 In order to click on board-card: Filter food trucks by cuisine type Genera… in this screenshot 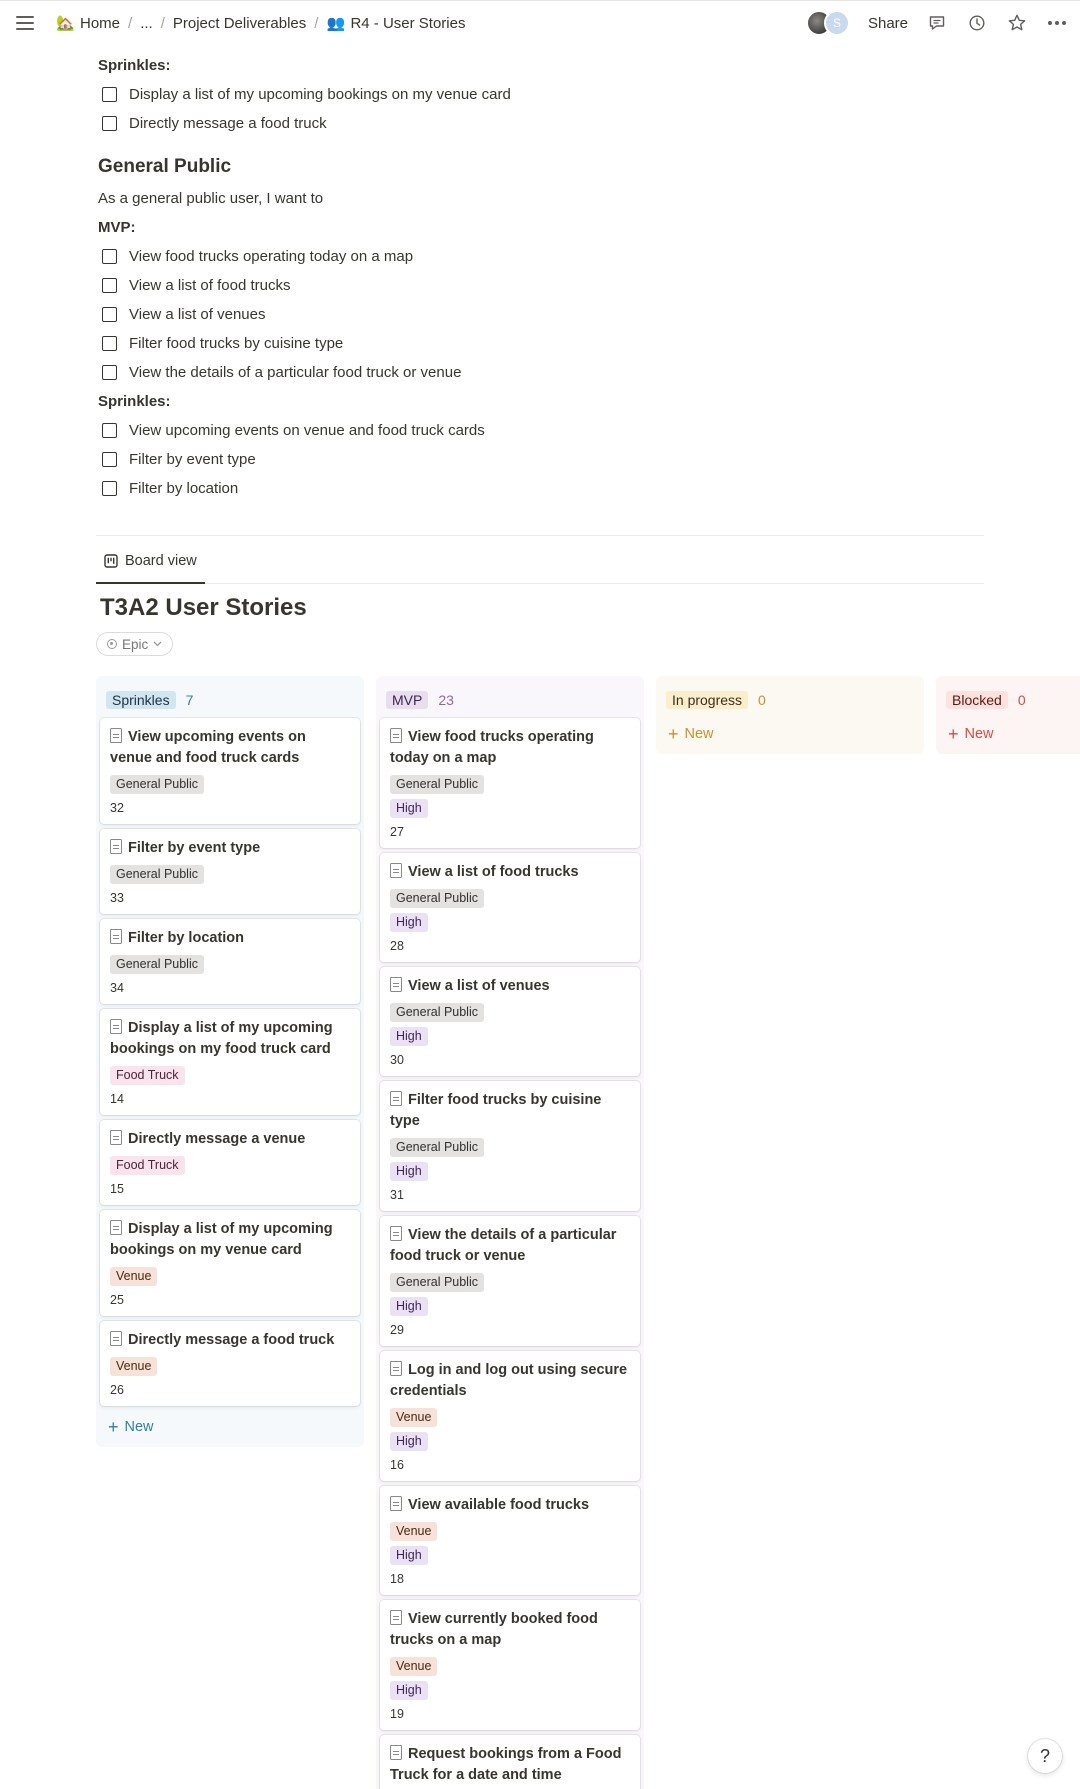, I will do `click(510, 1146)`.